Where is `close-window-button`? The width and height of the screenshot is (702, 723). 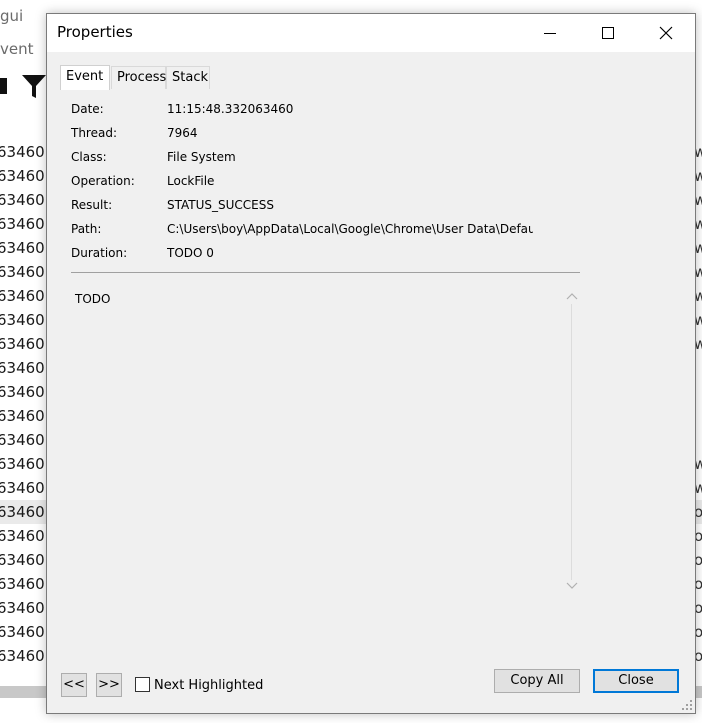 close-window-button is located at coordinates (666, 33).